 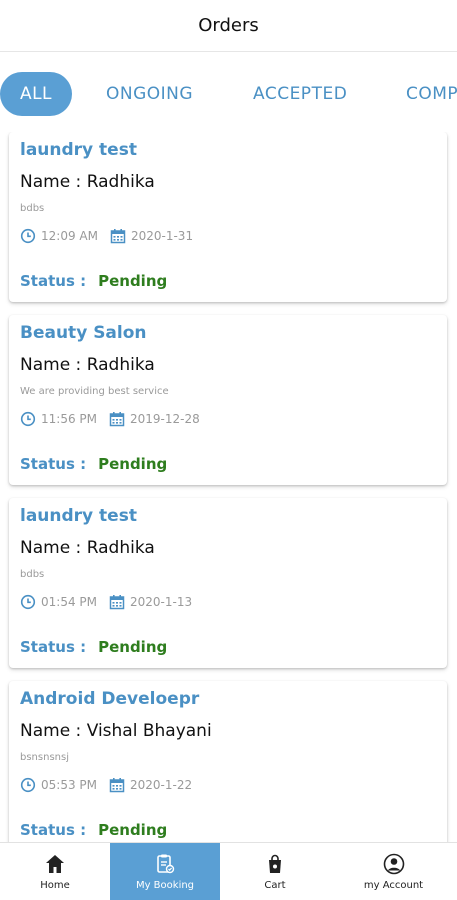 What do you see at coordinates (162, 236) in the screenshot?
I see `order-date: 2020-1-31` at bounding box center [162, 236].